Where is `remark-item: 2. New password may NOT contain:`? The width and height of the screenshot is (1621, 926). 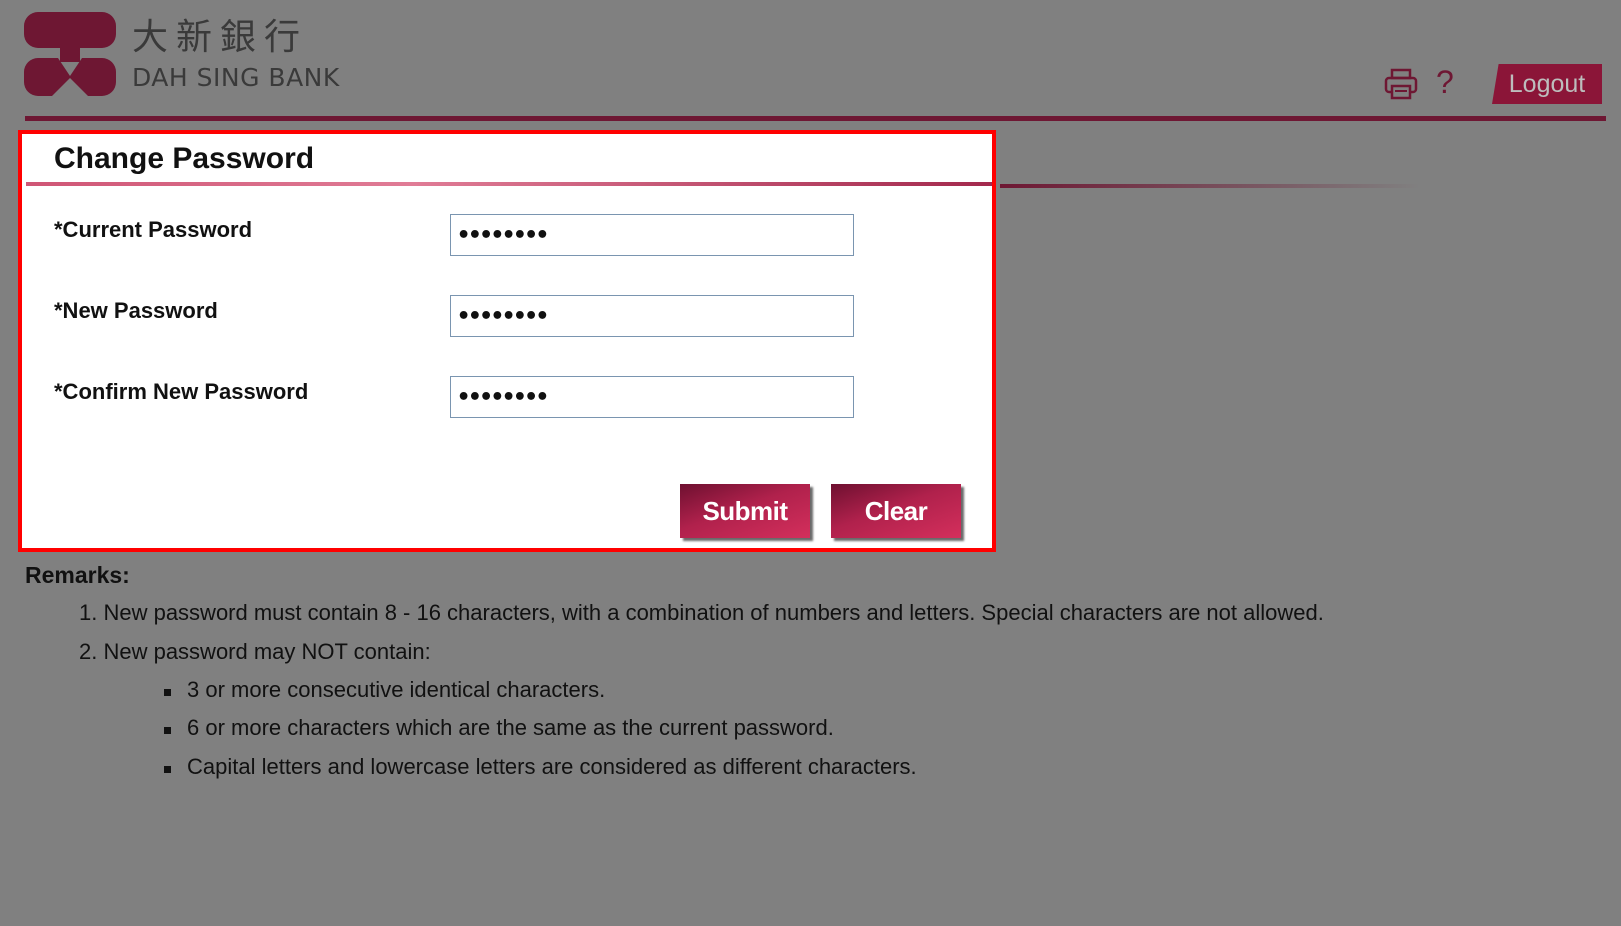 remark-item: 2. New password may NOT contain: is located at coordinates (255, 651).